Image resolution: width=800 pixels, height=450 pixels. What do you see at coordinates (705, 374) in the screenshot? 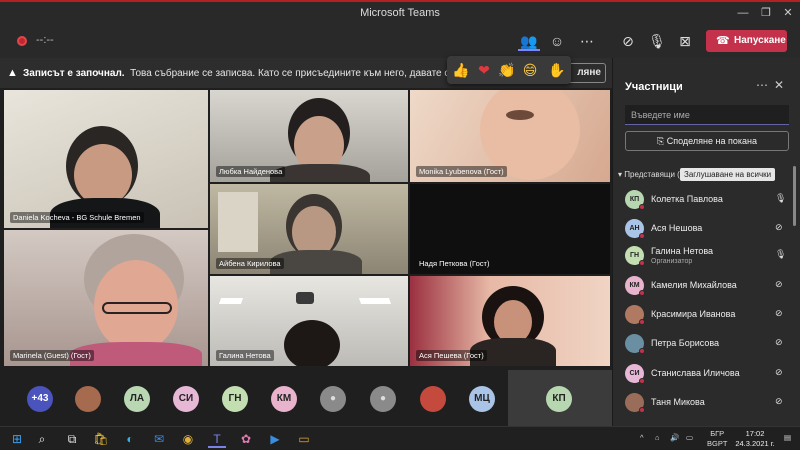
I see `participant-row: СИ Станислава Иличова ⊘` at bounding box center [705, 374].